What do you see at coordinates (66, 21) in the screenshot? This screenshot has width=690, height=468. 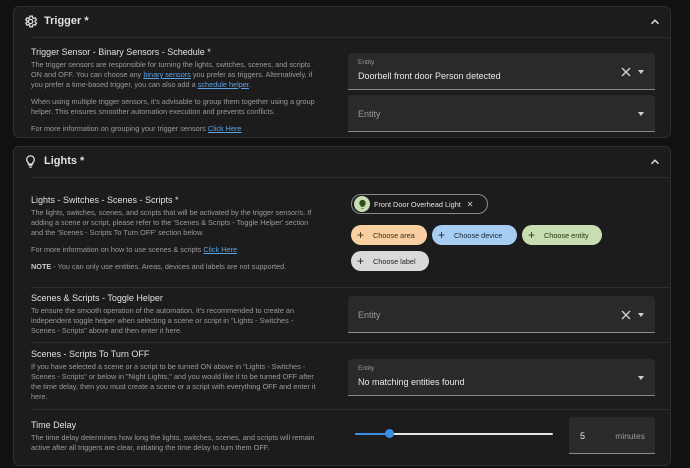 I see `trigger-panel-title: Trigger *` at bounding box center [66, 21].